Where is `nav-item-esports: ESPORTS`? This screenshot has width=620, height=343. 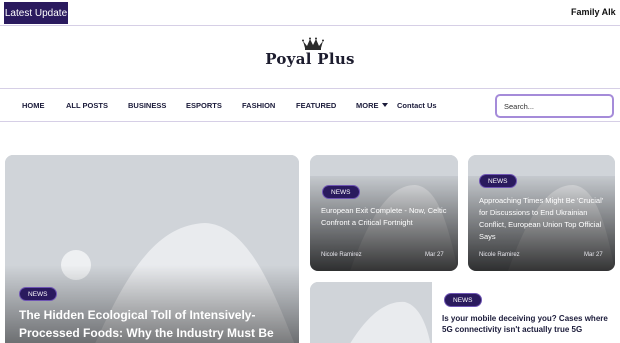 nav-item-esports: ESPORTS is located at coordinates (204, 105).